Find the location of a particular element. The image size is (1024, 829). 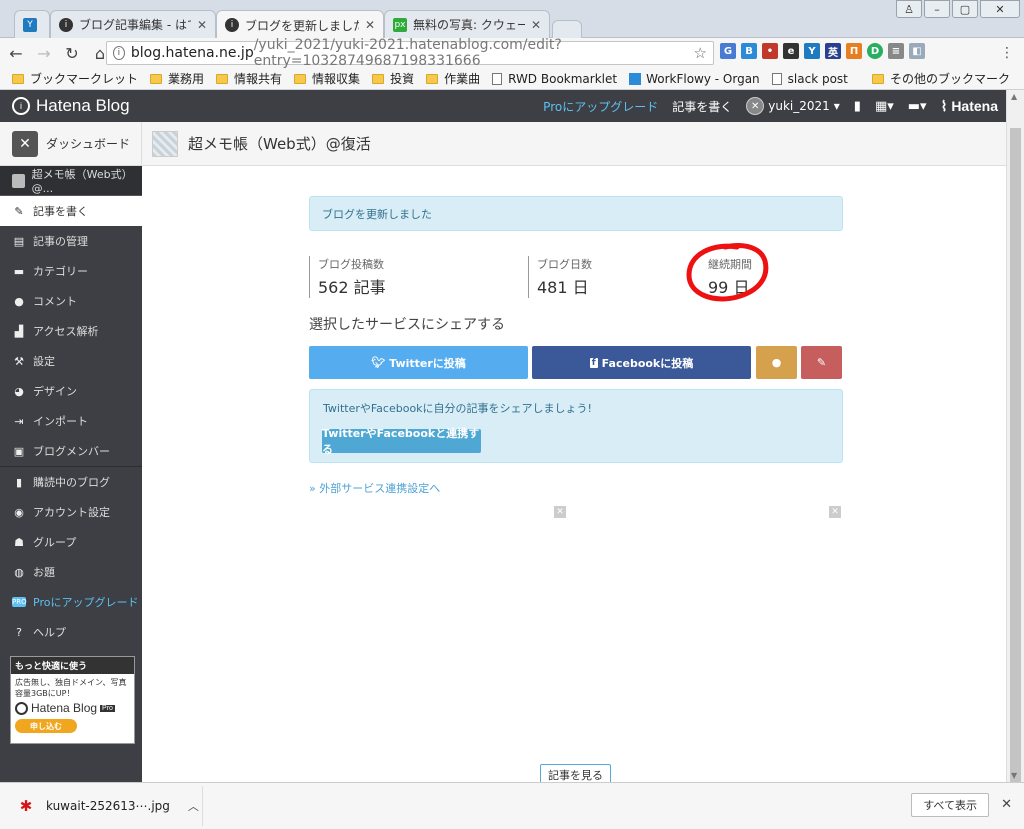

bookmark-folder: 作業曲 is located at coordinates (453, 78).